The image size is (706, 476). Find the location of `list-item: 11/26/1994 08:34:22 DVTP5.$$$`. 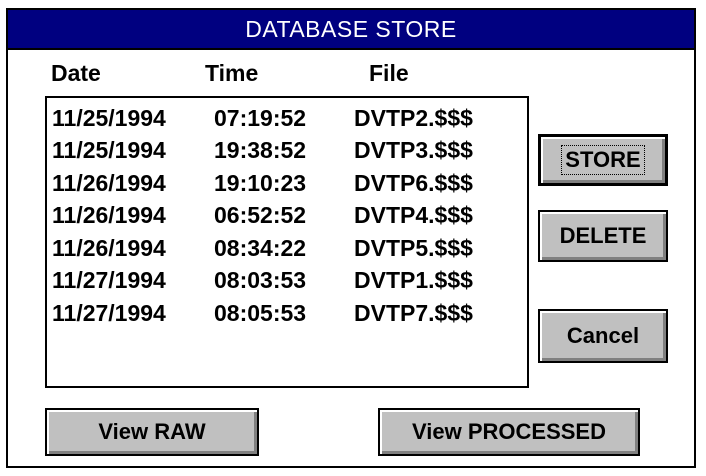

list-item: 11/26/1994 08:34:22 DVTP5.$$$ is located at coordinates (287, 248).